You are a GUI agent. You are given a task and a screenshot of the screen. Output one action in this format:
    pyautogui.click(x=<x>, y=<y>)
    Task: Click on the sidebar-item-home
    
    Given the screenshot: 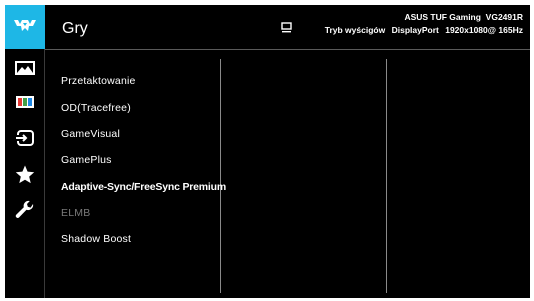 What is the action you would take?
    pyautogui.click(x=25, y=27)
    